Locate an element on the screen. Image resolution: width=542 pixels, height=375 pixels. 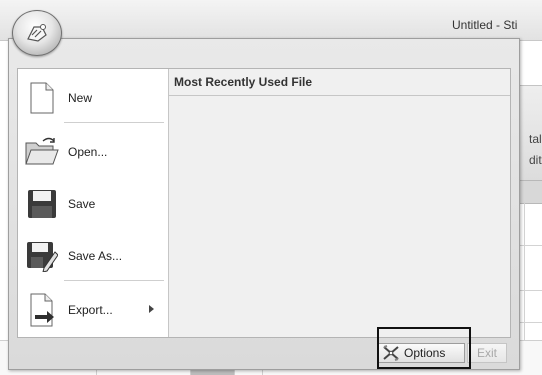
mru-heading: Most Recently Used File is located at coordinates (339, 82).